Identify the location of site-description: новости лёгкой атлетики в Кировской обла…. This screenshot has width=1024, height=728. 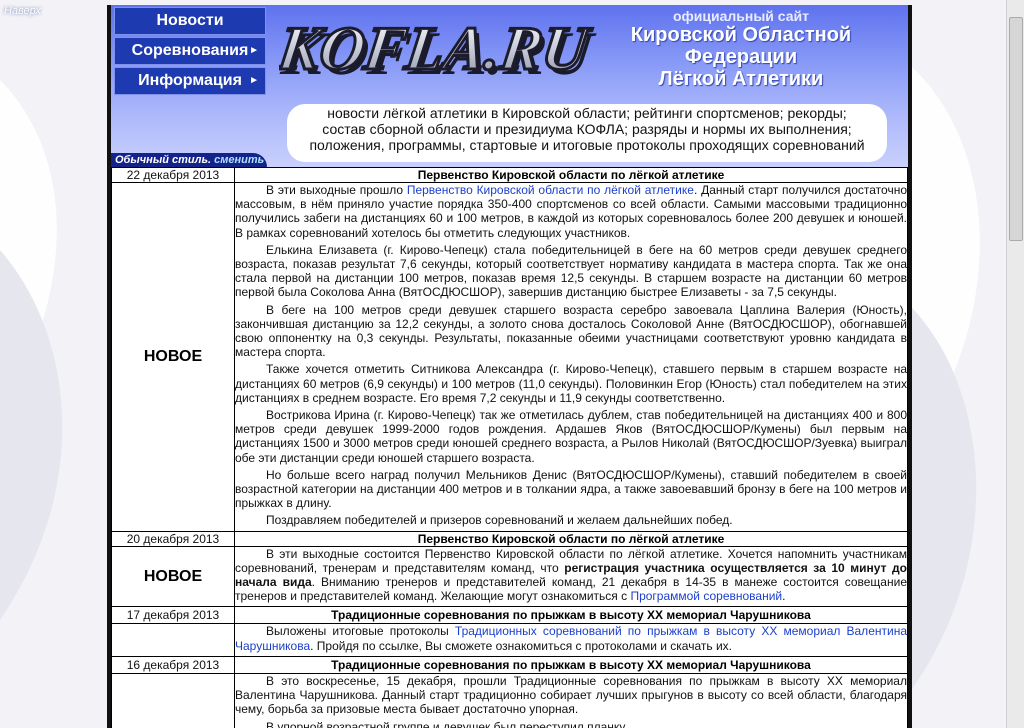
(587, 133).